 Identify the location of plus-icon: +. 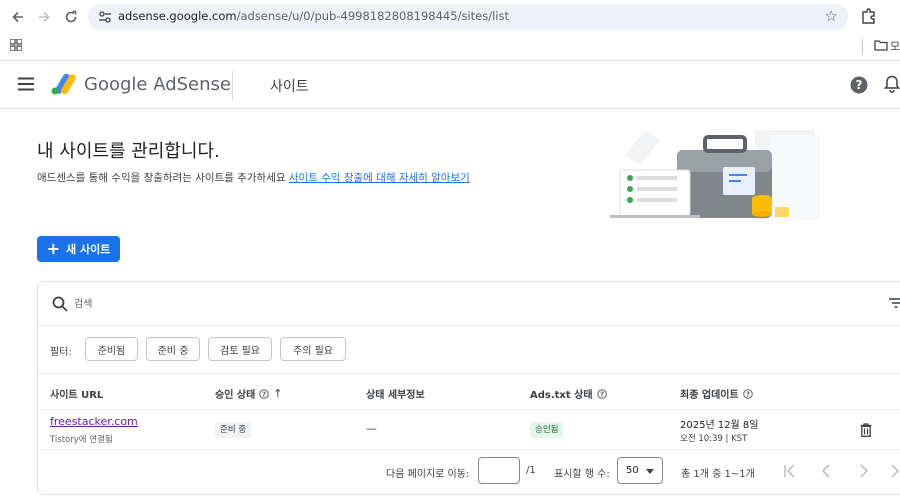
(53, 248).